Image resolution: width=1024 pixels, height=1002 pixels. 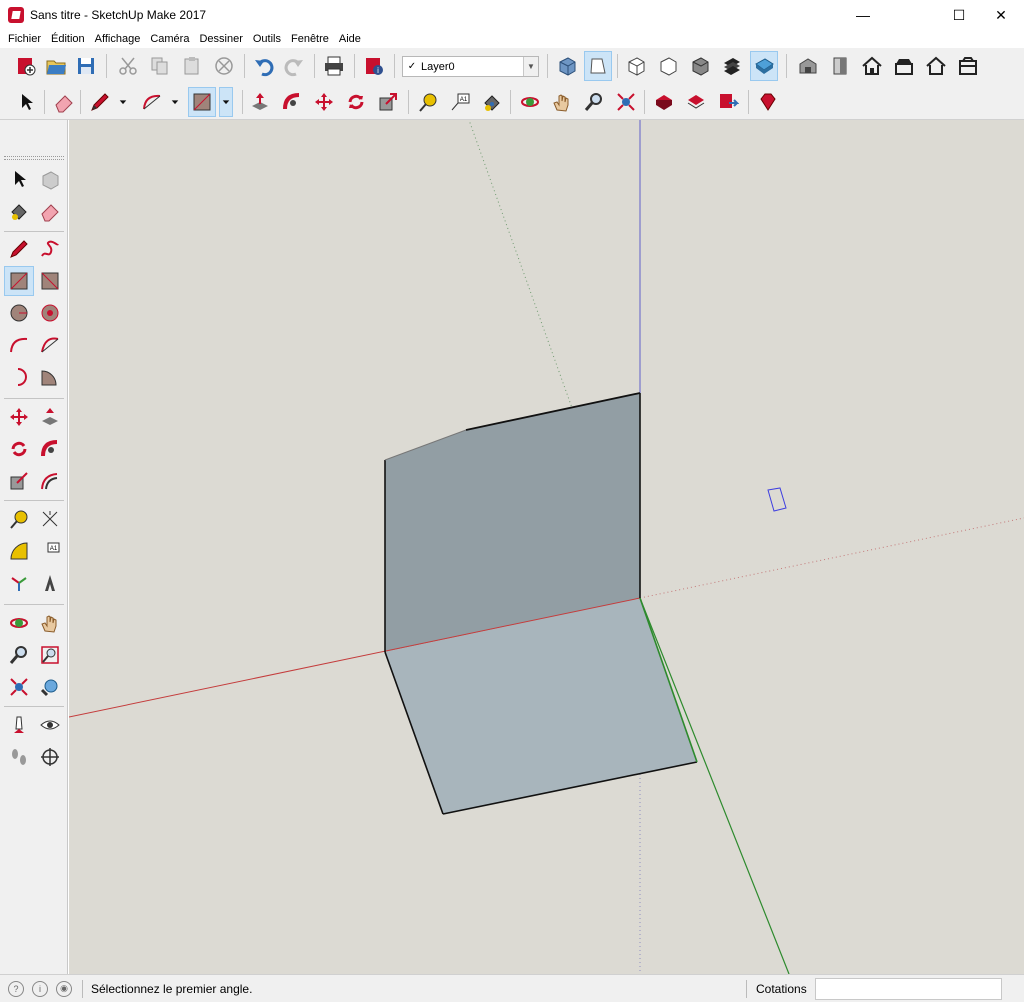 What do you see at coordinates (16, 988) in the screenshot?
I see `geo-location-icon: ?` at bounding box center [16, 988].